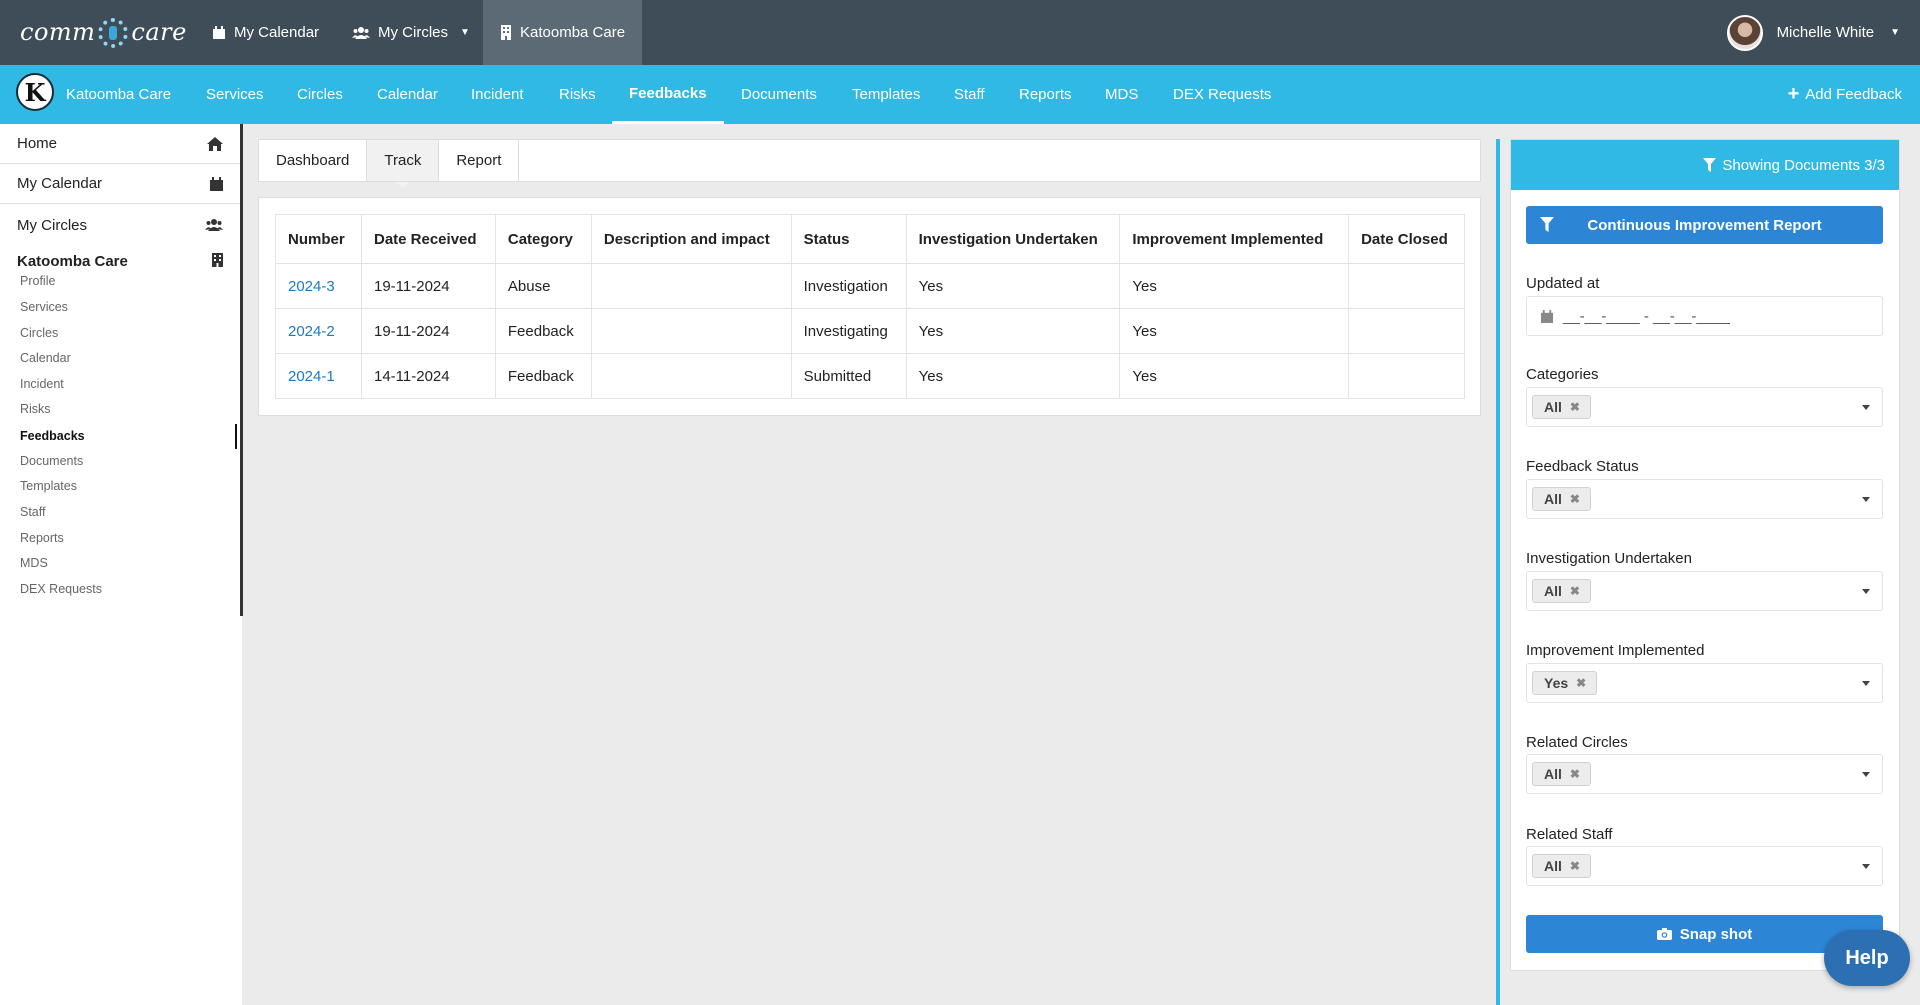 This screenshot has height=1005, width=1920. Describe the element at coordinates (1704, 866) in the screenshot. I see `related-staff-select: All ✖` at that location.